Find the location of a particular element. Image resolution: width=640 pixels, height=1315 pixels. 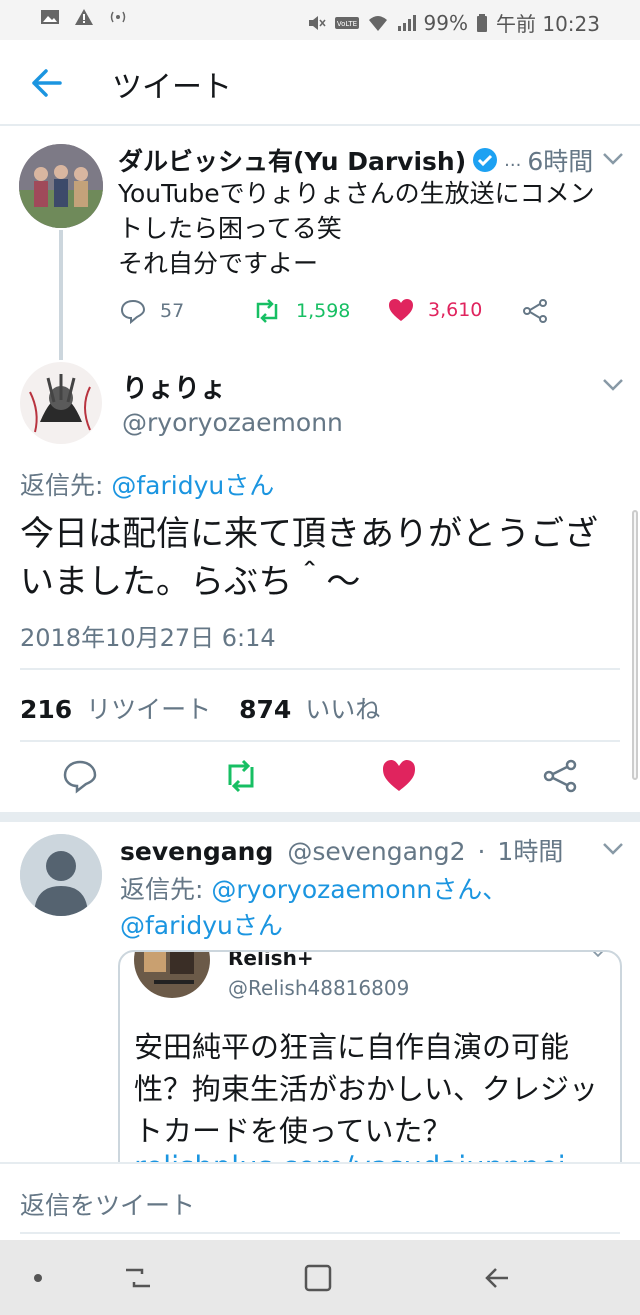

retweet-count: 216 is located at coordinates (46, 709).